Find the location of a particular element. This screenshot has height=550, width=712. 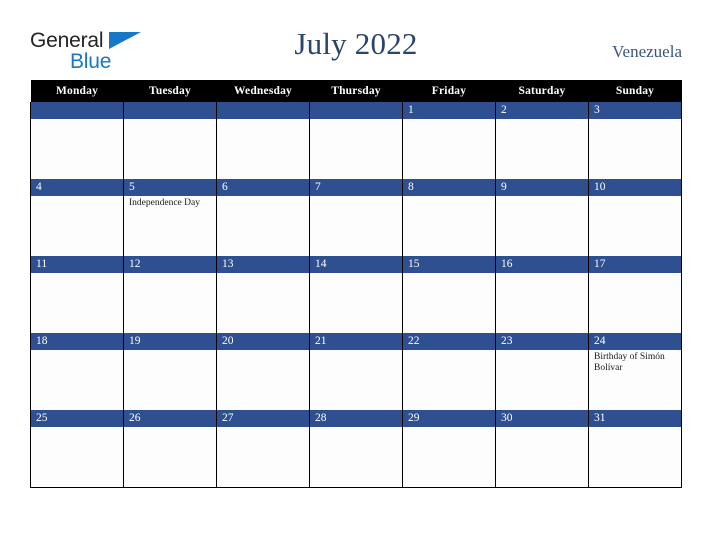

calendar-day-cell: 20 is located at coordinates (263, 371).